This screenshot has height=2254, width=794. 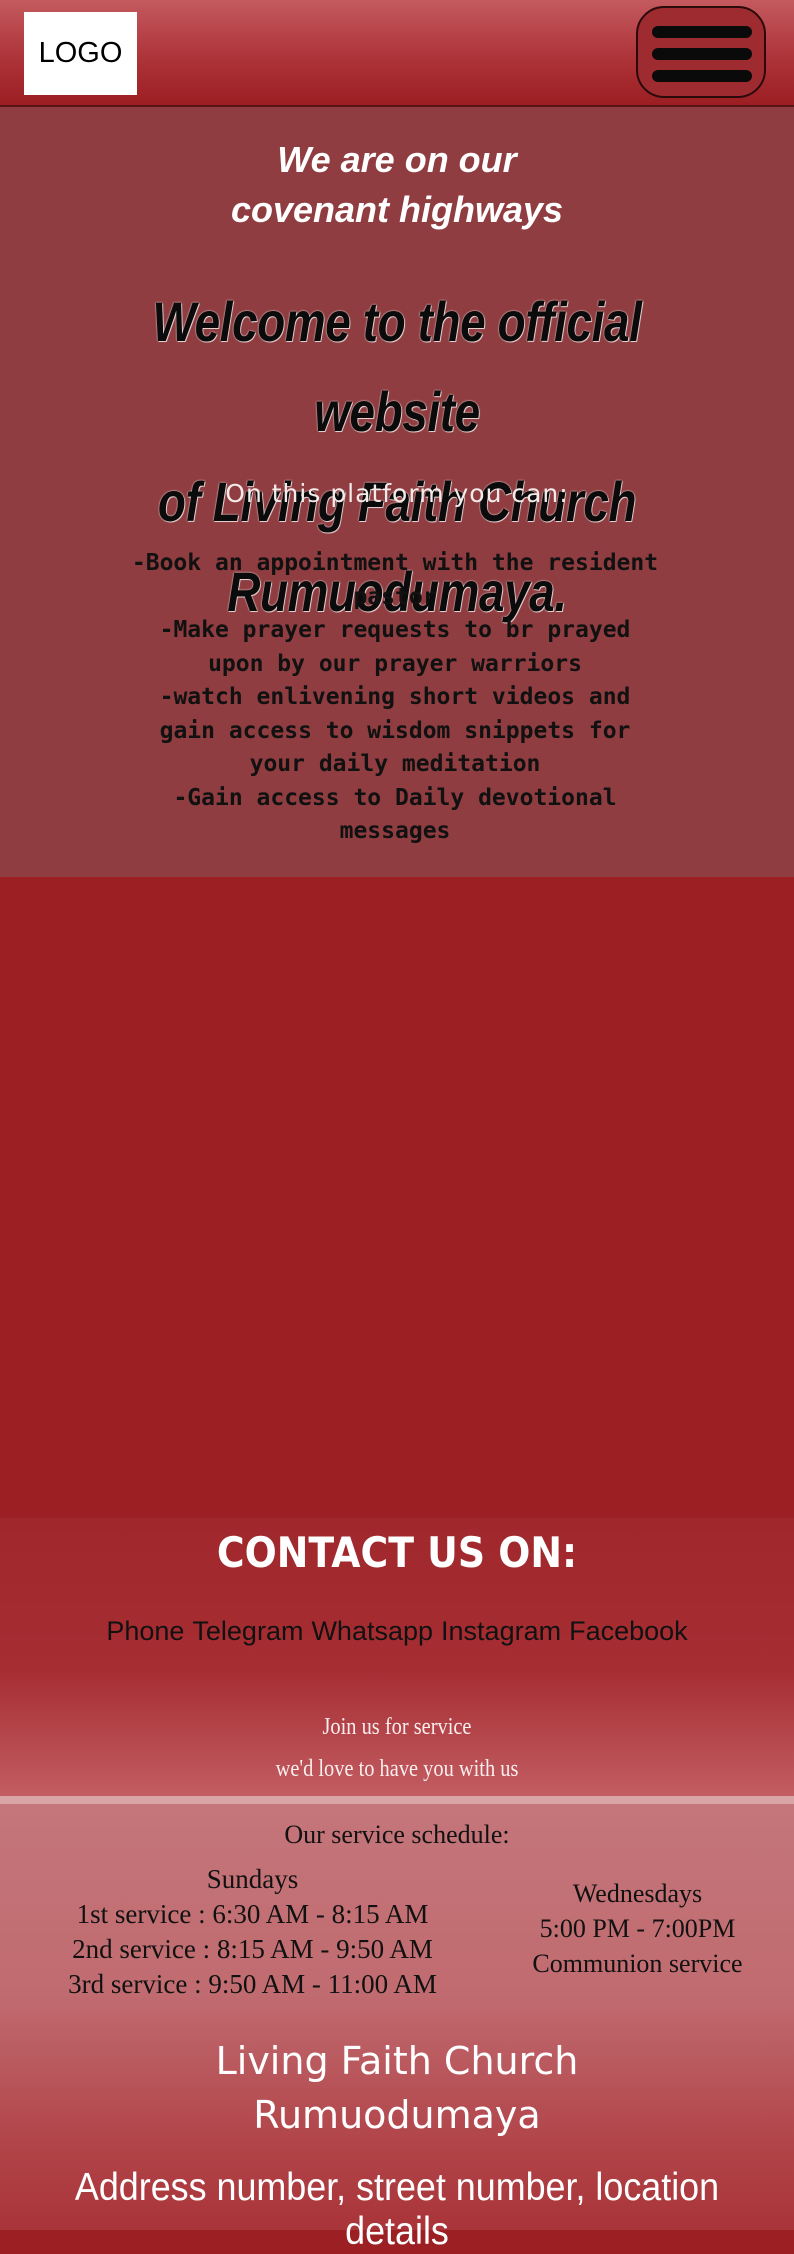 What do you see at coordinates (637, 1963) in the screenshot?
I see `wednesday-service: Communion service` at bounding box center [637, 1963].